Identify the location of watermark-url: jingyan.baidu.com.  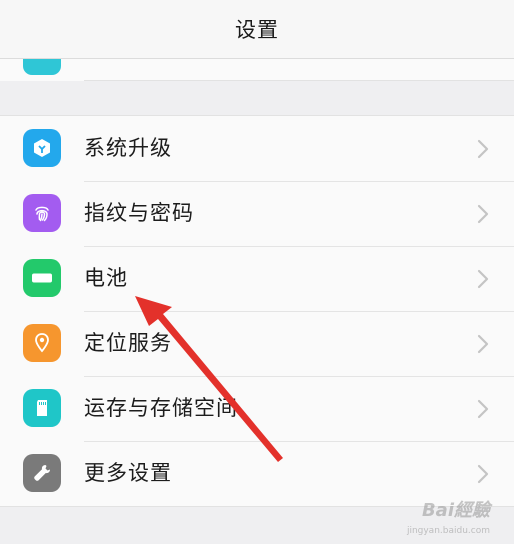
(448, 531).